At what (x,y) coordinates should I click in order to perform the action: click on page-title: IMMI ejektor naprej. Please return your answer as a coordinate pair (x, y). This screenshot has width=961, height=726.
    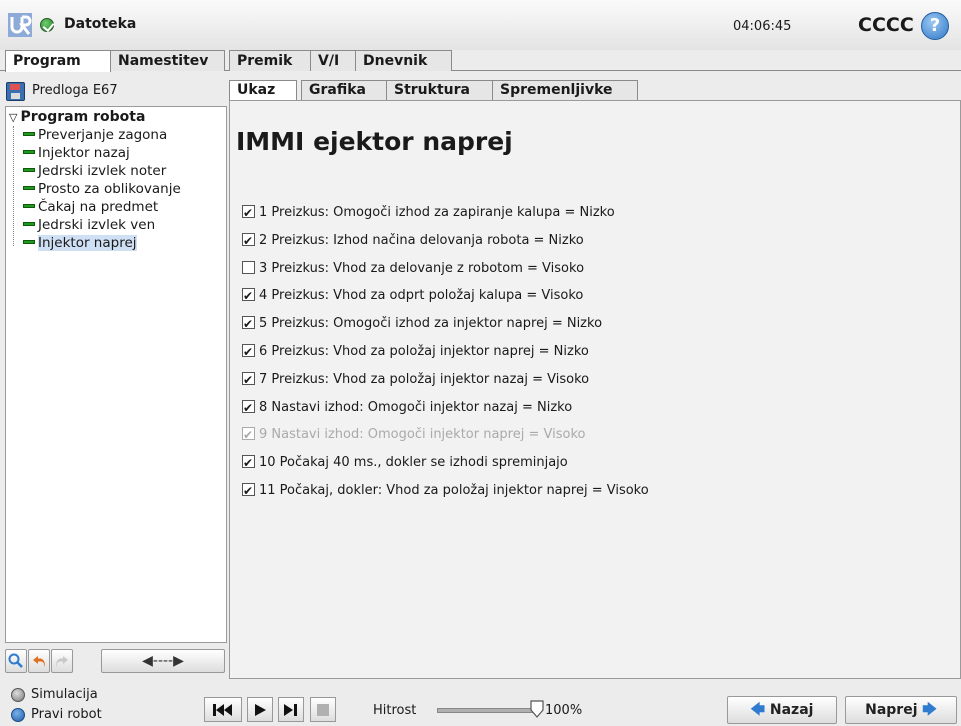
    Looking at the image, I should click on (374, 141).